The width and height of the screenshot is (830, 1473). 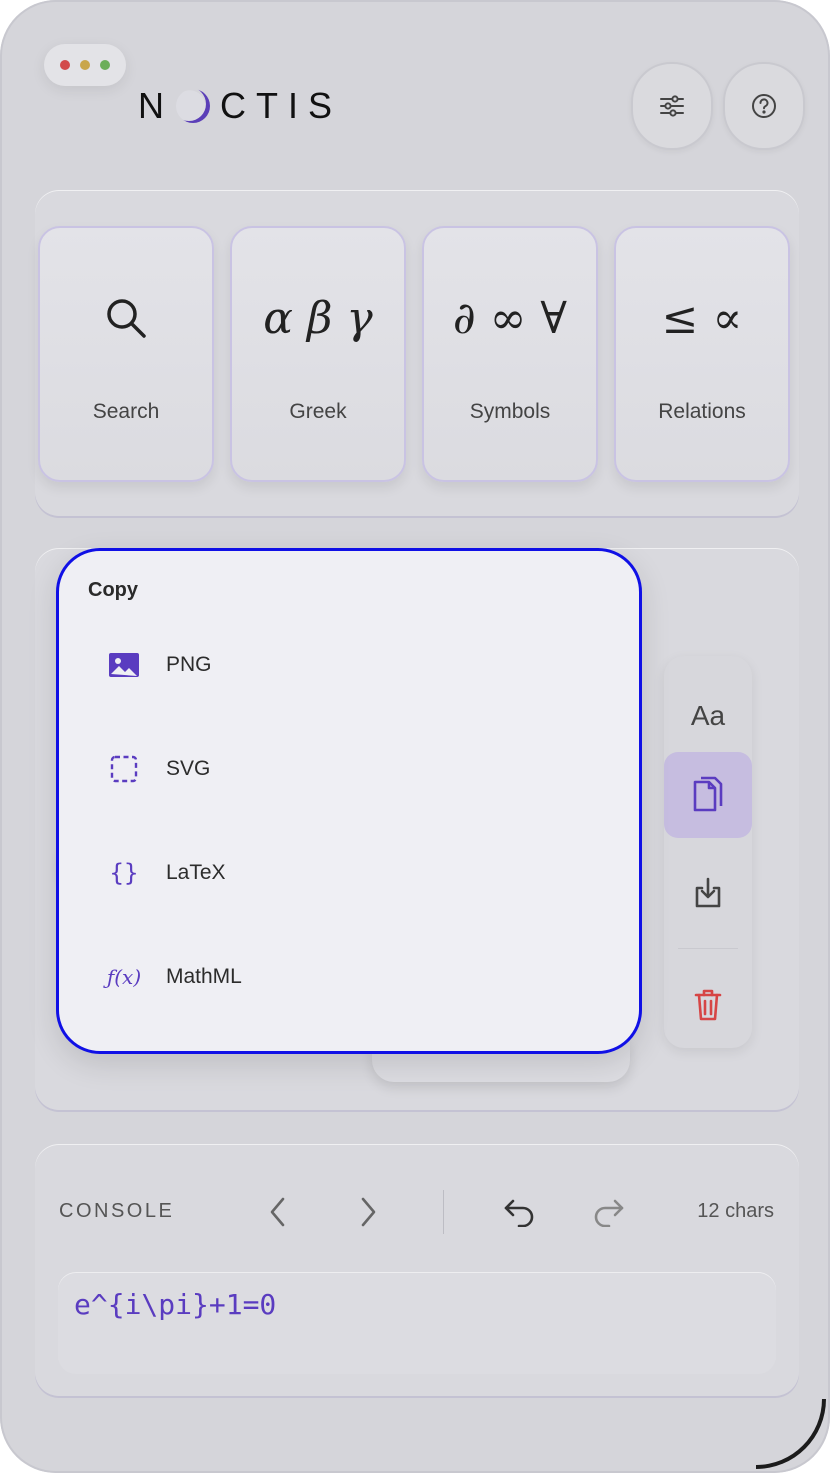 What do you see at coordinates (443, 1212) in the screenshot?
I see `console-divider` at bounding box center [443, 1212].